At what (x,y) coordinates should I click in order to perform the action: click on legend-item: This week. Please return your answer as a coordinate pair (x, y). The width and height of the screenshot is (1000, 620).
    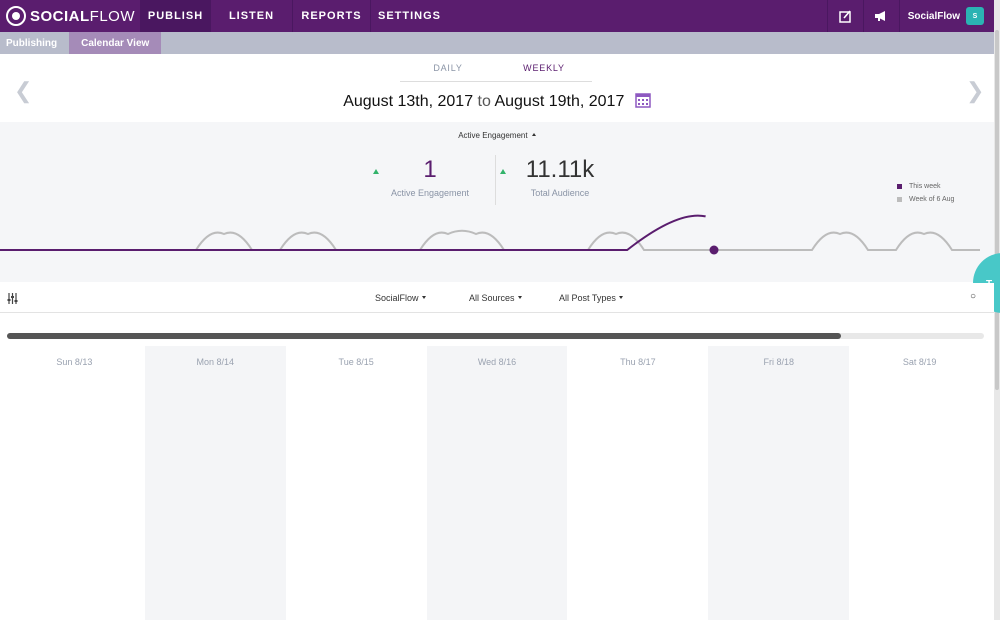
    Looking at the image, I should click on (925, 186).